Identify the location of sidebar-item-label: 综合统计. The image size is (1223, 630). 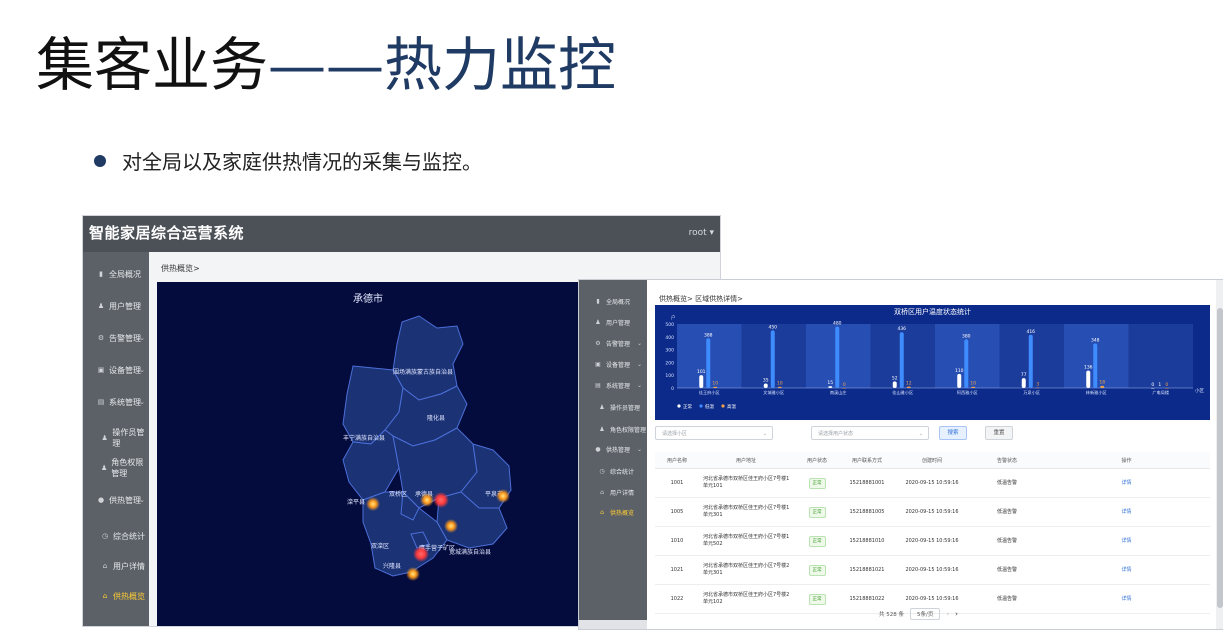
(622, 472).